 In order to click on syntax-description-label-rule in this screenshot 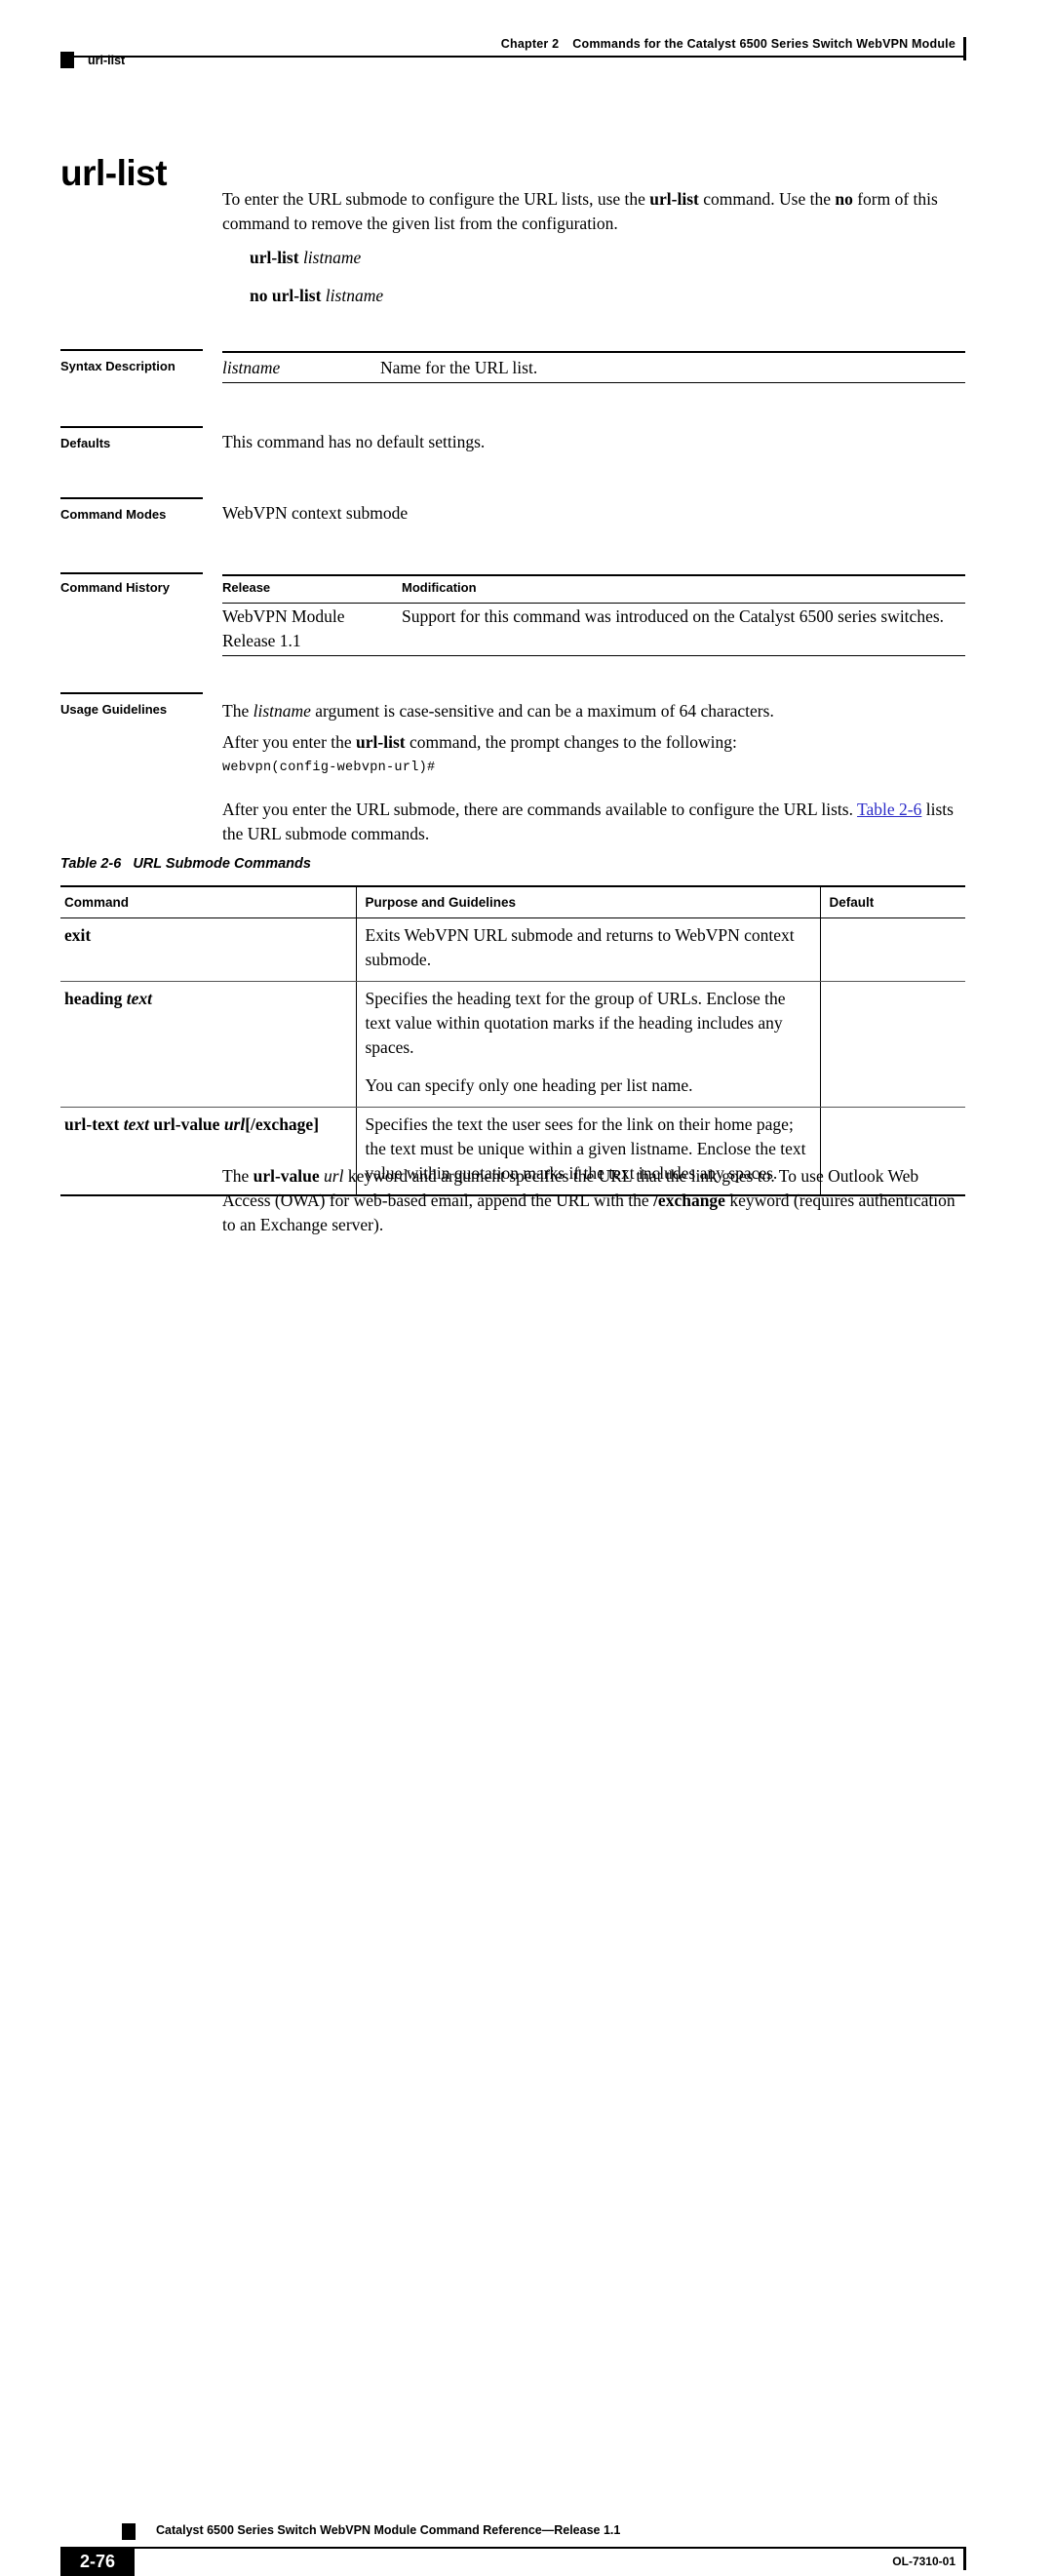, I will do `click(131, 350)`.